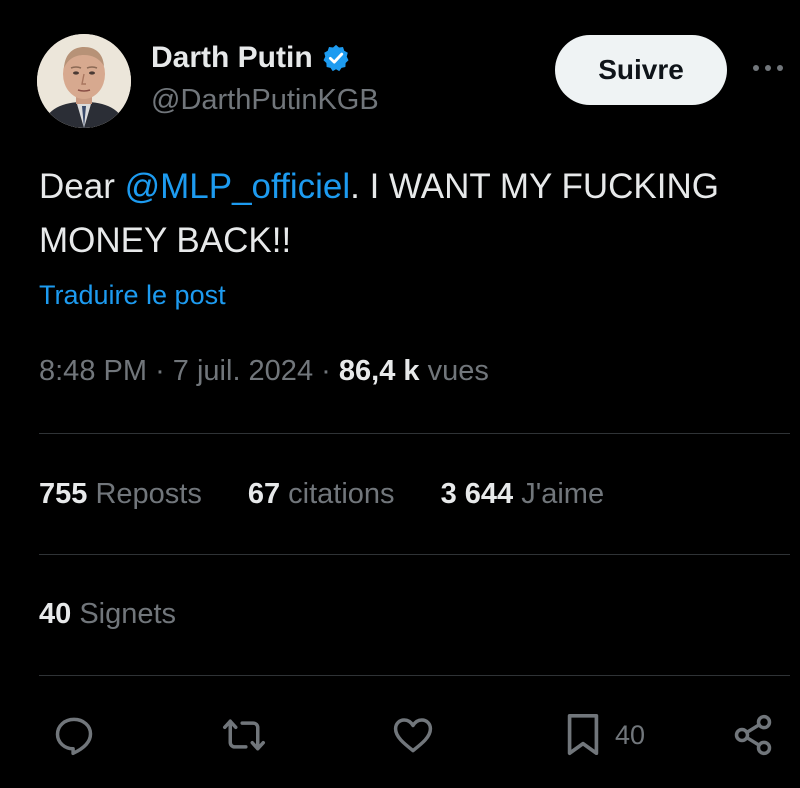 The width and height of the screenshot is (800, 788). I want to click on share-icon, so click(753, 735).